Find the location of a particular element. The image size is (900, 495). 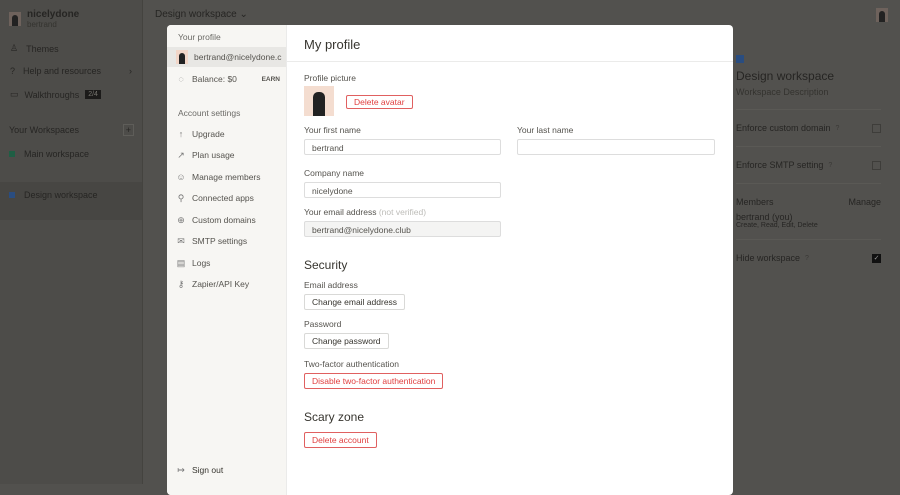

workspace-item-main: Main workspace is located at coordinates (75, 154).